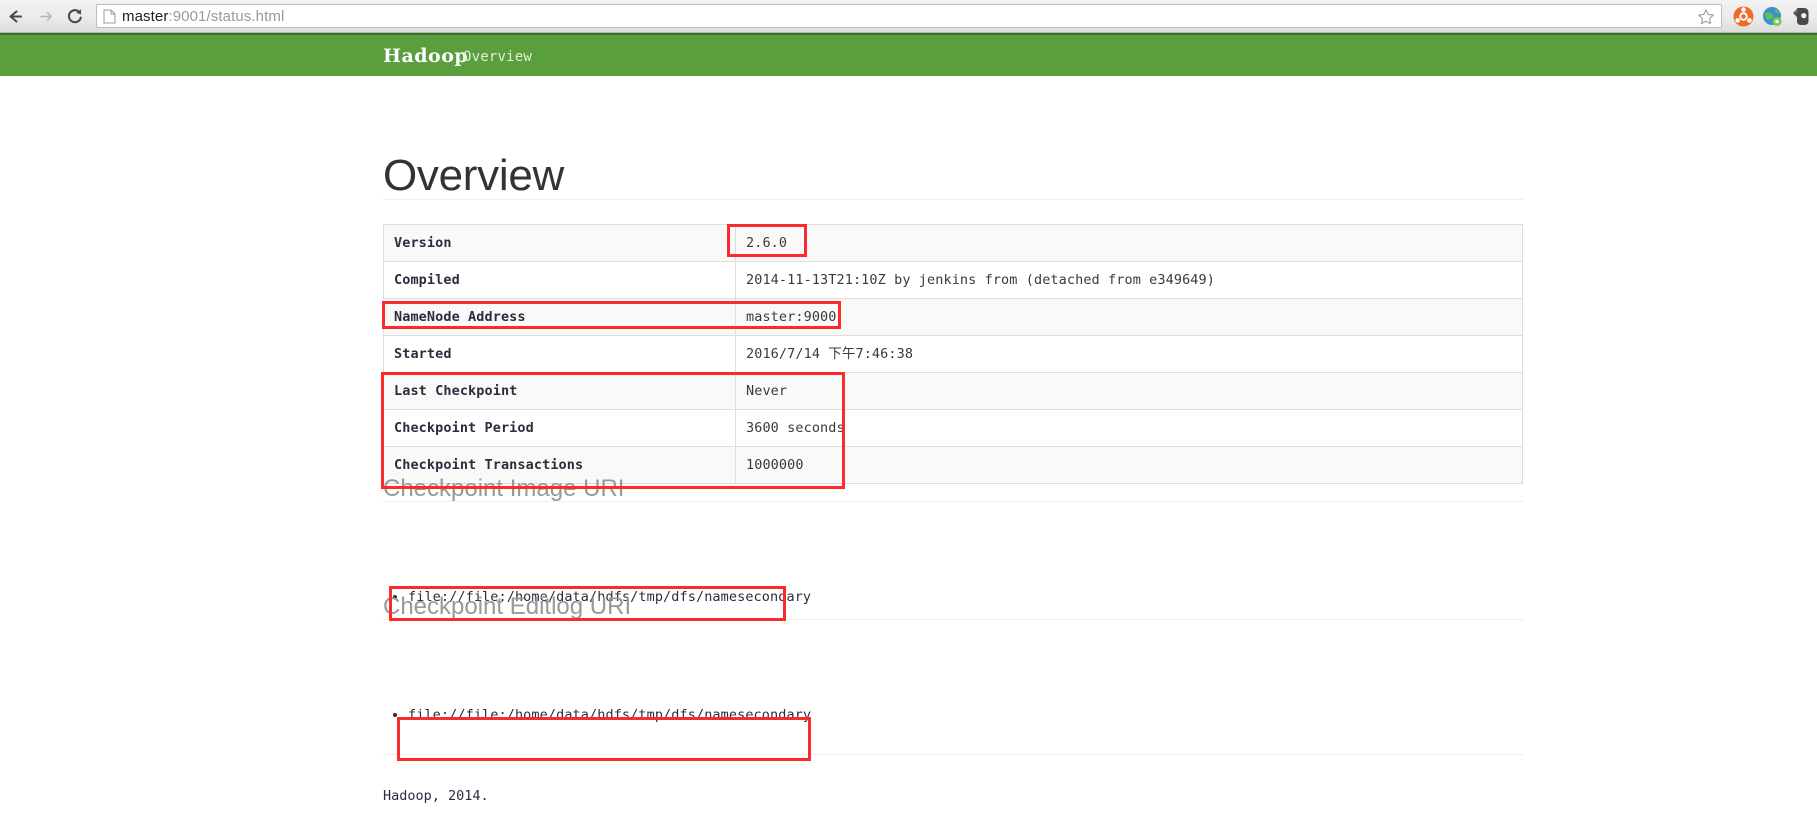 The height and width of the screenshot is (834, 1817). Describe the element at coordinates (1772, 16) in the screenshot. I see `globe-extension-icon` at that location.